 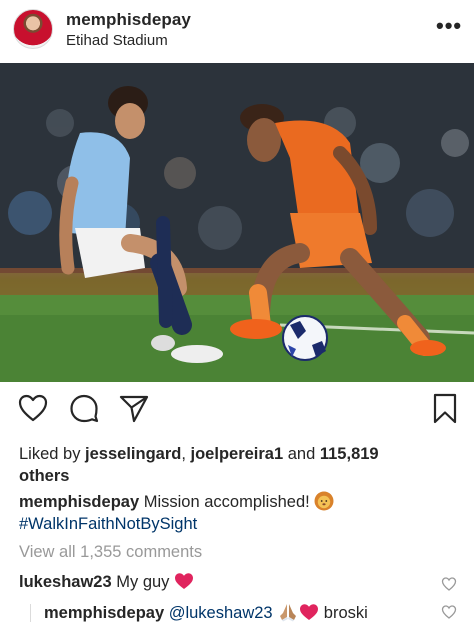 What do you see at coordinates (84, 408) in the screenshot?
I see `speech-bubble-icon` at bounding box center [84, 408].